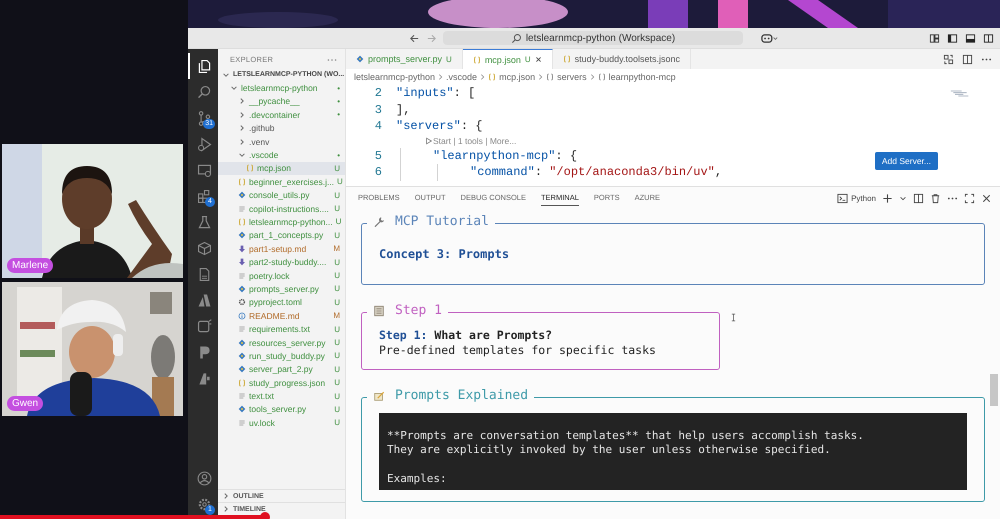 This screenshot has height=519, width=1000. I want to click on json-key: "servers", so click(428, 126).